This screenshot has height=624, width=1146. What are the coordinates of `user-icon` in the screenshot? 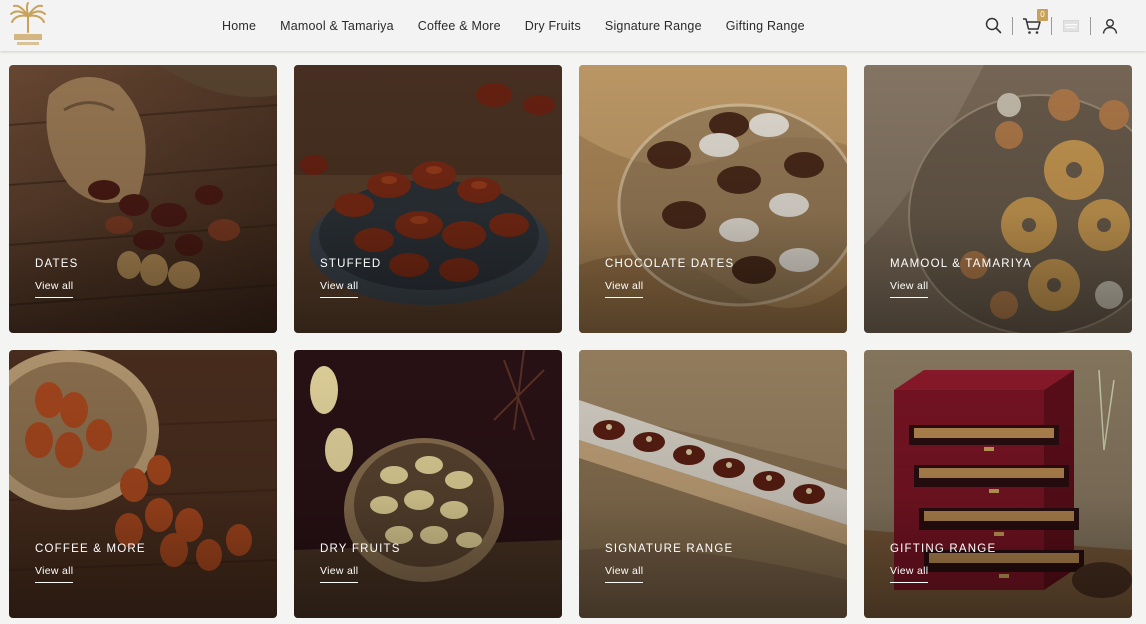 It's located at (1110, 26).